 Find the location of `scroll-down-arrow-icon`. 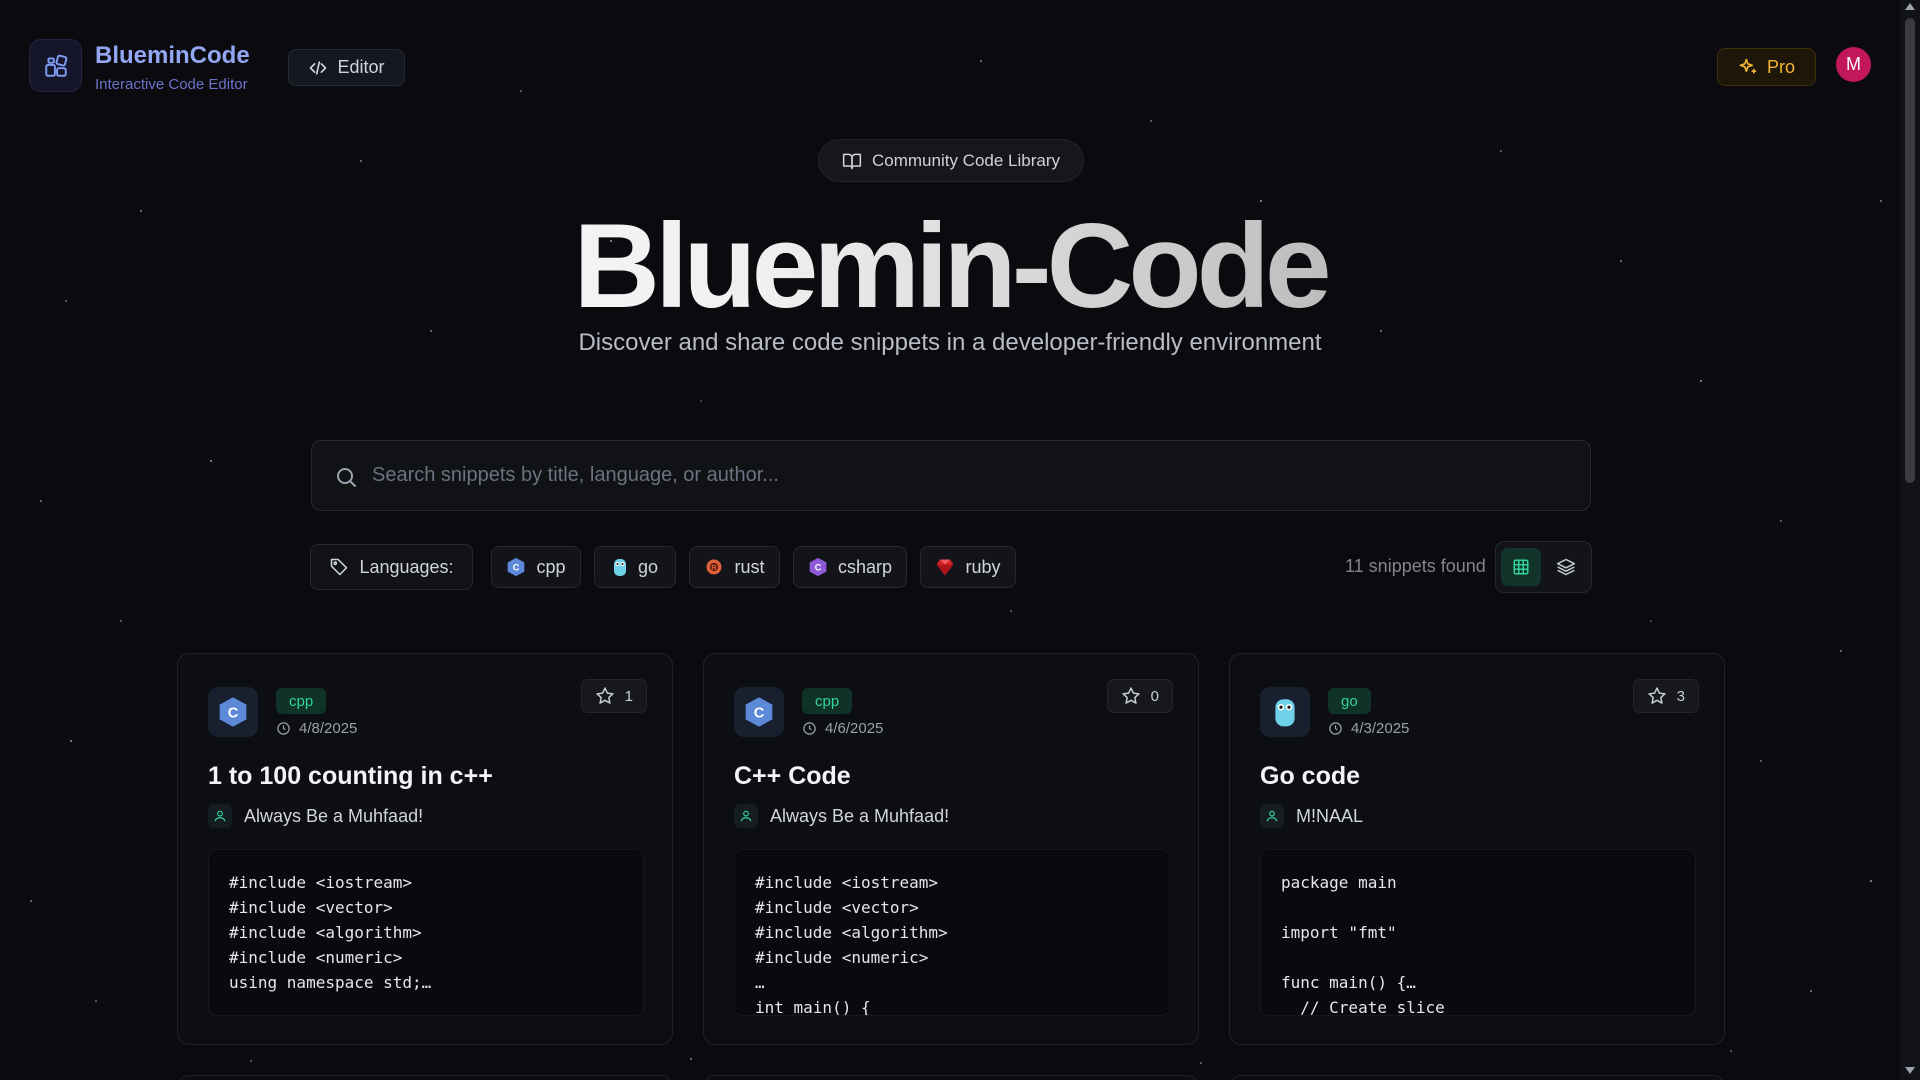

scroll-down-arrow-icon is located at coordinates (1910, 1070).